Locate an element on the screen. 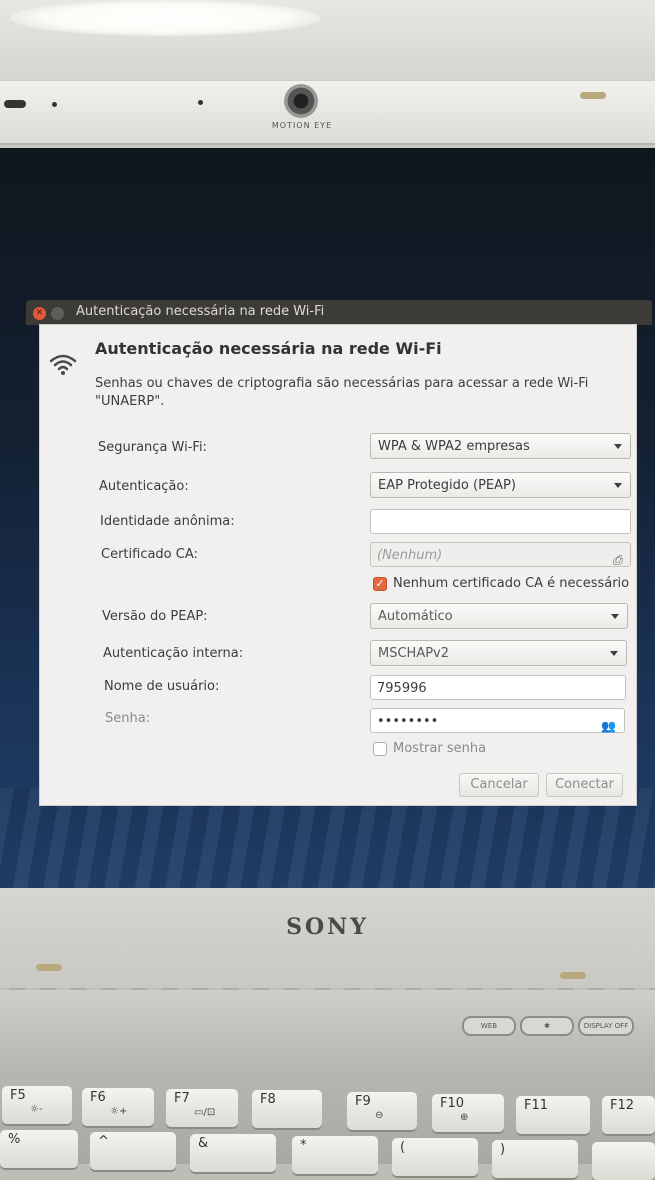  key-9: ( is located at coordinates (435, 1157).